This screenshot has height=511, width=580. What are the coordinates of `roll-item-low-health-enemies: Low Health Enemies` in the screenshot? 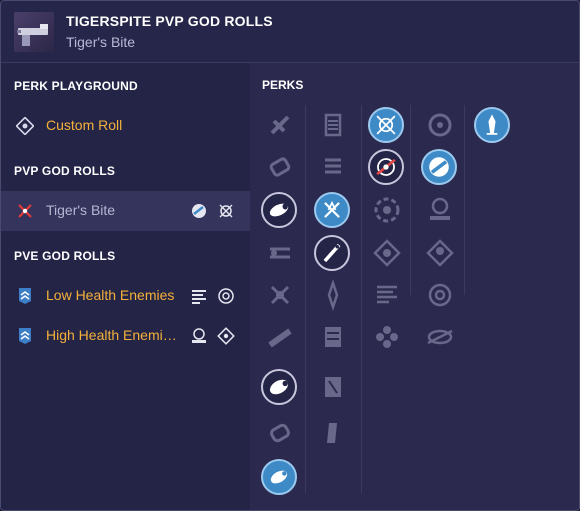 It's located at (125, 296).